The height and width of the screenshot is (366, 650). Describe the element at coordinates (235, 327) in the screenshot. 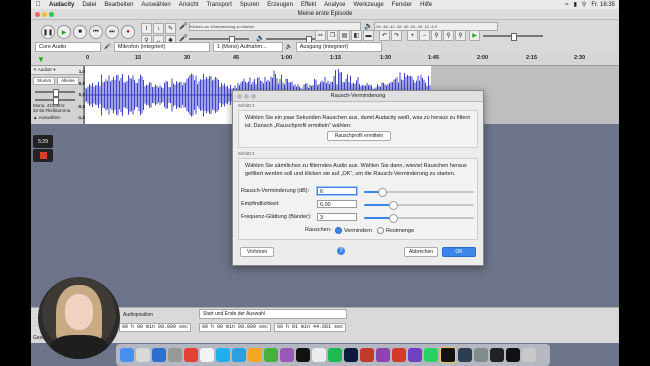

I see `selection-start-field: 00 h 00 min 00.000 sec` at that location.